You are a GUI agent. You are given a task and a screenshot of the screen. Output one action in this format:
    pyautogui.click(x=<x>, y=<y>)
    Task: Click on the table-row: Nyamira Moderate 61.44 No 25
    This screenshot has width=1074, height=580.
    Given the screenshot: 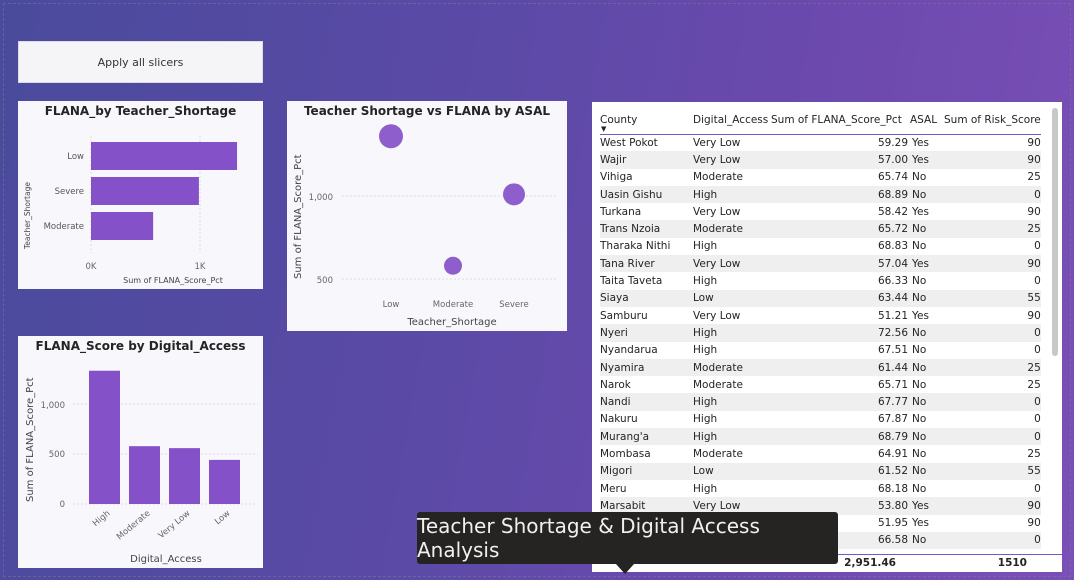 What is the action you would take?
    pyautogui.click(x=820, y=367)
    